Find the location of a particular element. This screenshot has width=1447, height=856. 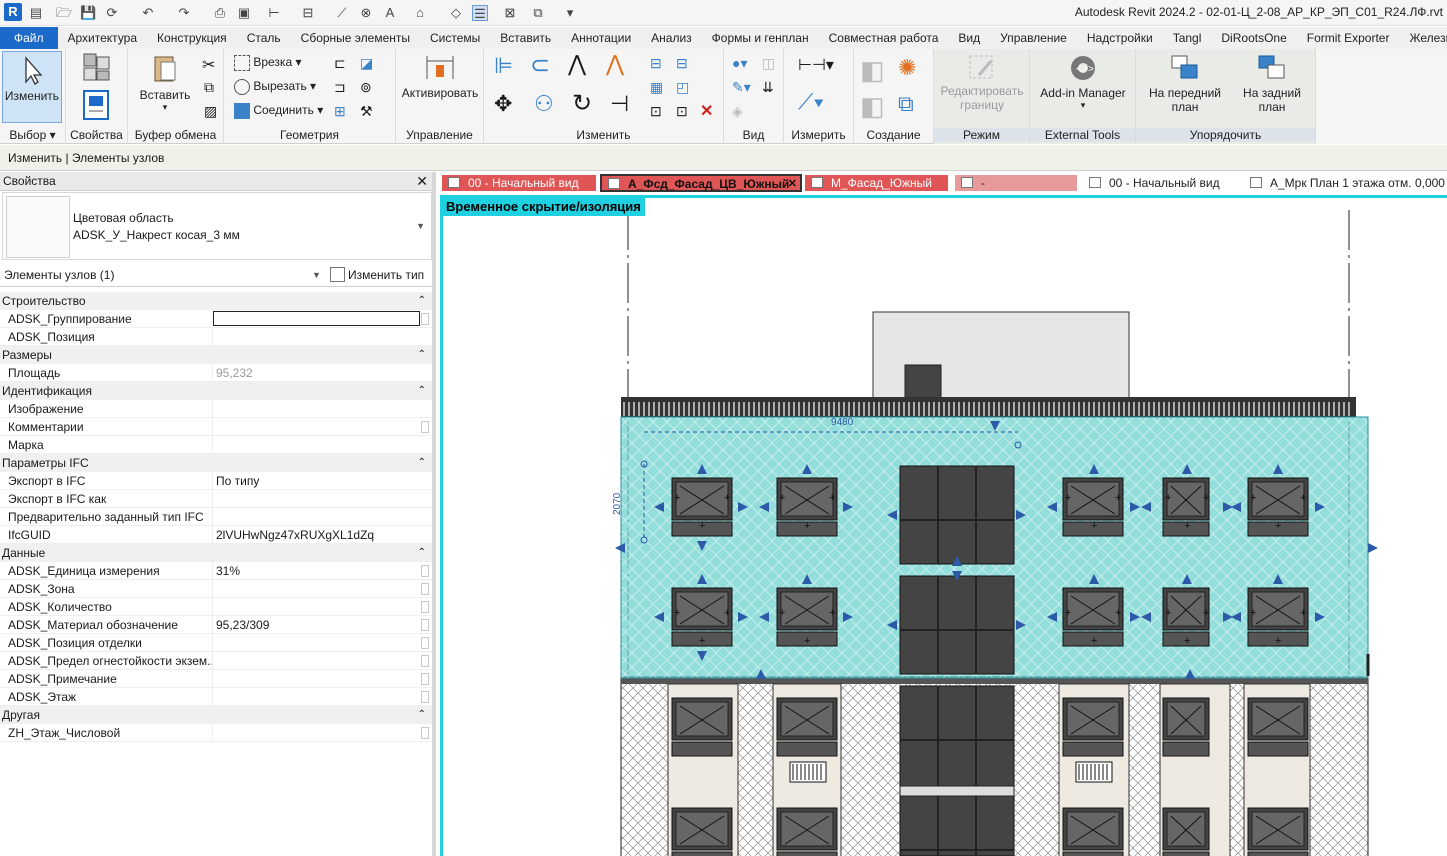

copy-icon: ⧉ is located at coordinates (209, 87).